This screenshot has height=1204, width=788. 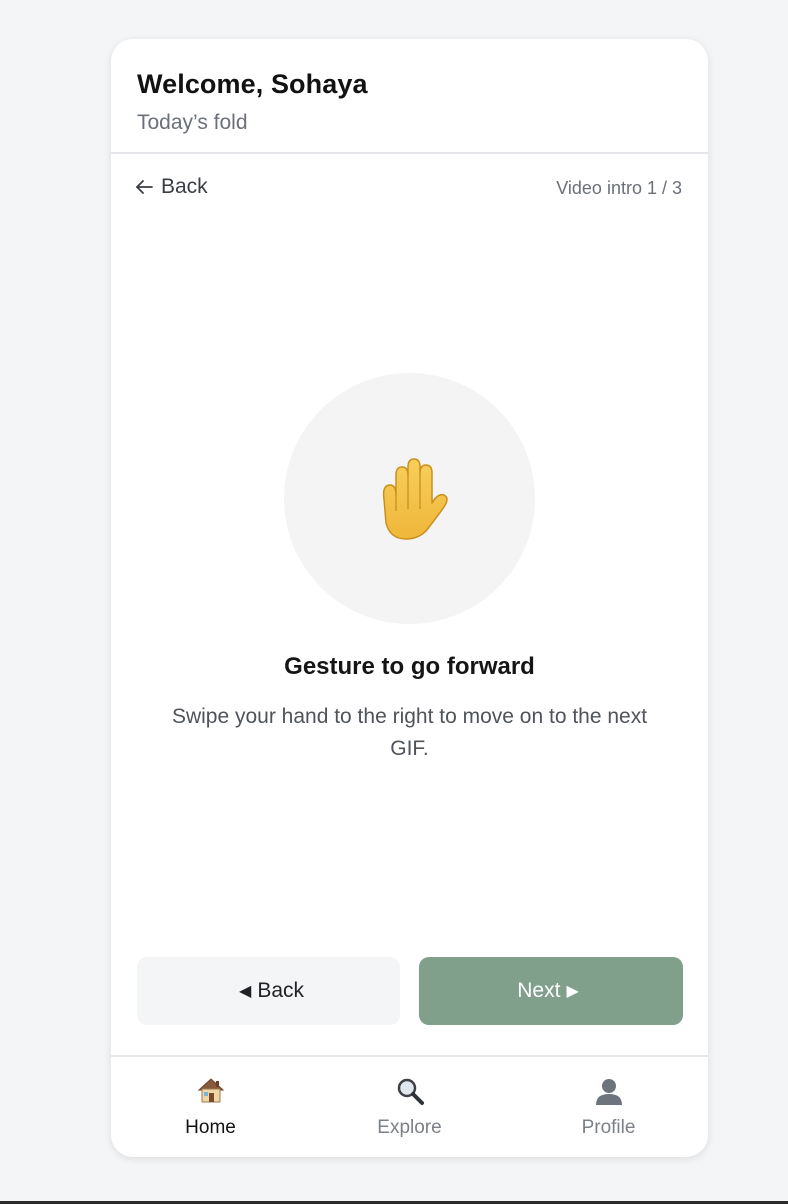 What do you see at coordinates (410, 1091) in the screenshot?
I see `magnifier-icon` at bounding box center [410, 1091].